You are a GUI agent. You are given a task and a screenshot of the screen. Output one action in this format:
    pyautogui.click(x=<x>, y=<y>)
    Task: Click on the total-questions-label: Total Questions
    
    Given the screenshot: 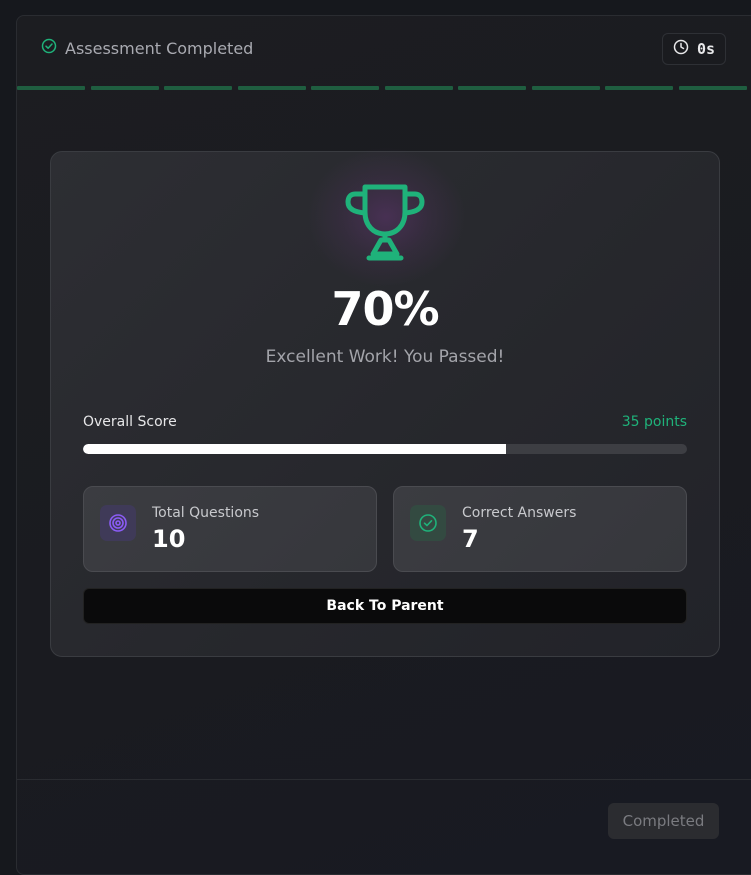 What is the action you would take?
    pyautogui.click(x=206, y=513)
    